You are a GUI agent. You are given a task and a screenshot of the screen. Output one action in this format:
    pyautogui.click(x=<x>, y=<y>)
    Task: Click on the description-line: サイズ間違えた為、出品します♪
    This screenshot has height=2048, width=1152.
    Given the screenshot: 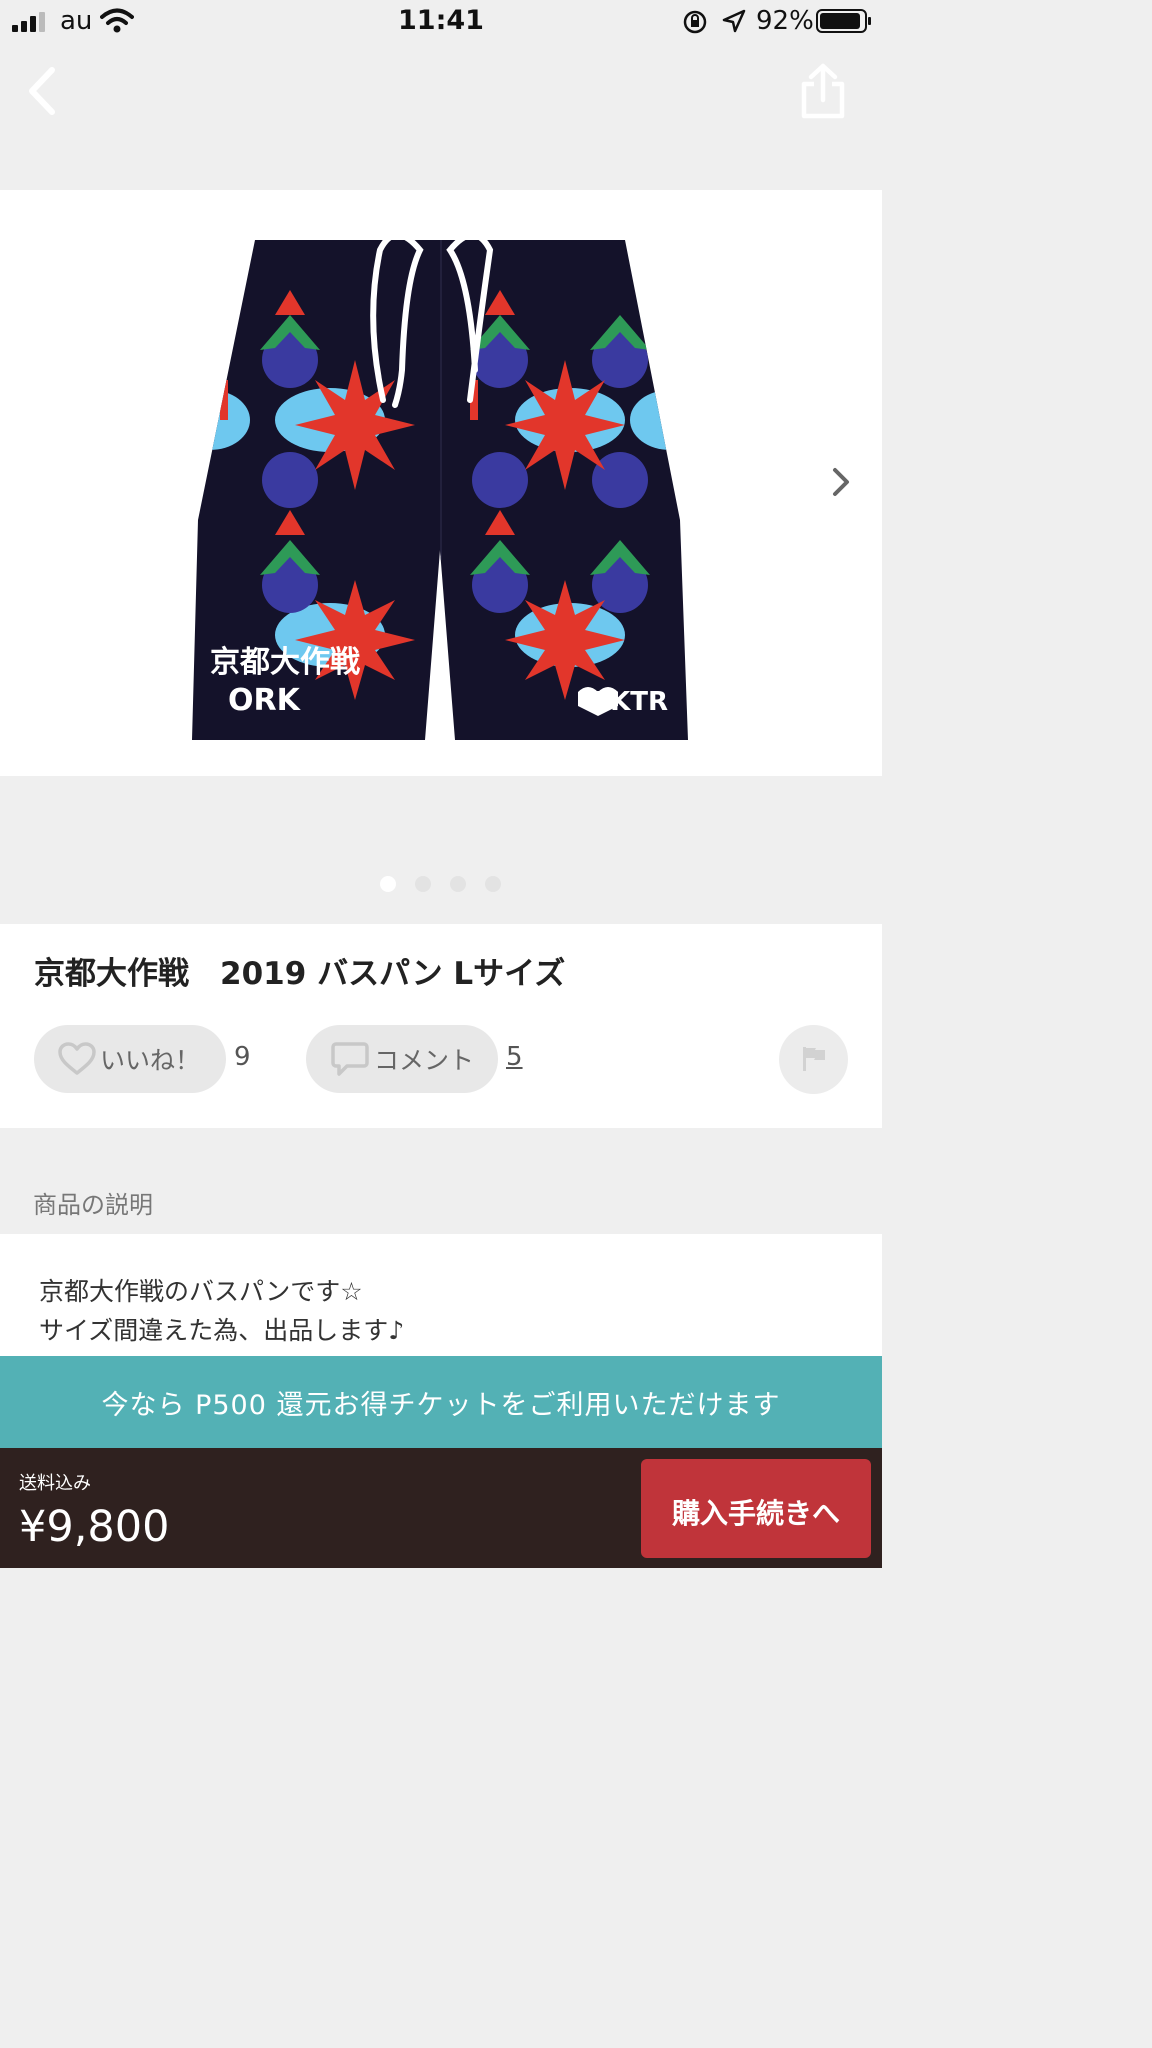 What is the action you would take?
    pyautogui.click(x=222, y=1330)
    